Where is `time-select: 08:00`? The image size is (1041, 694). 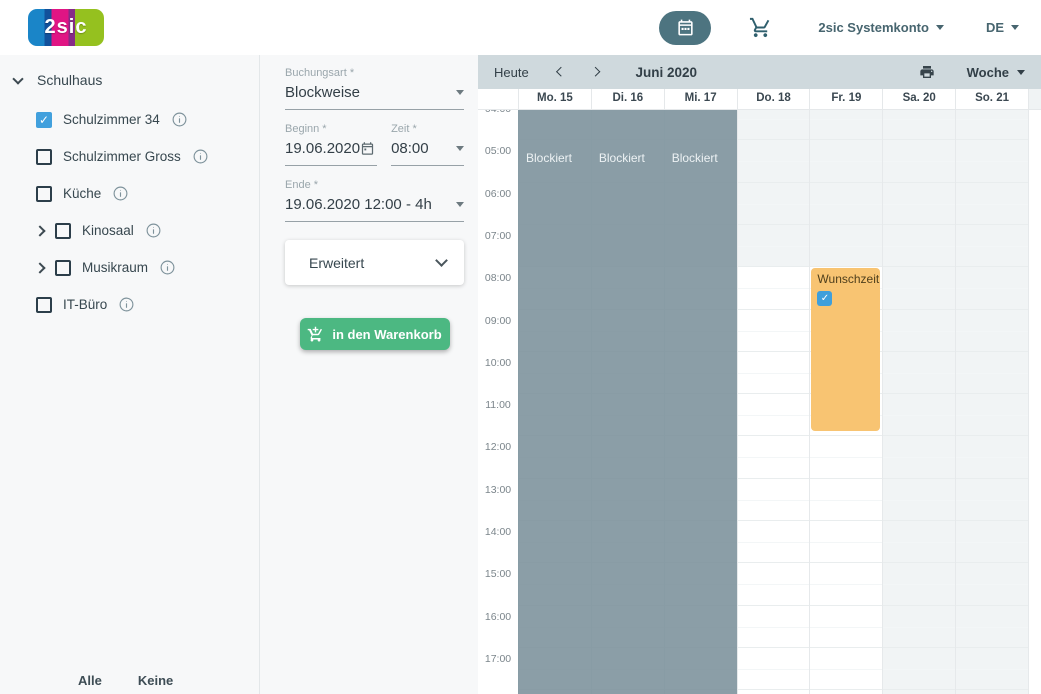
time-select: 08:00 is located at coordinates (427, 153).